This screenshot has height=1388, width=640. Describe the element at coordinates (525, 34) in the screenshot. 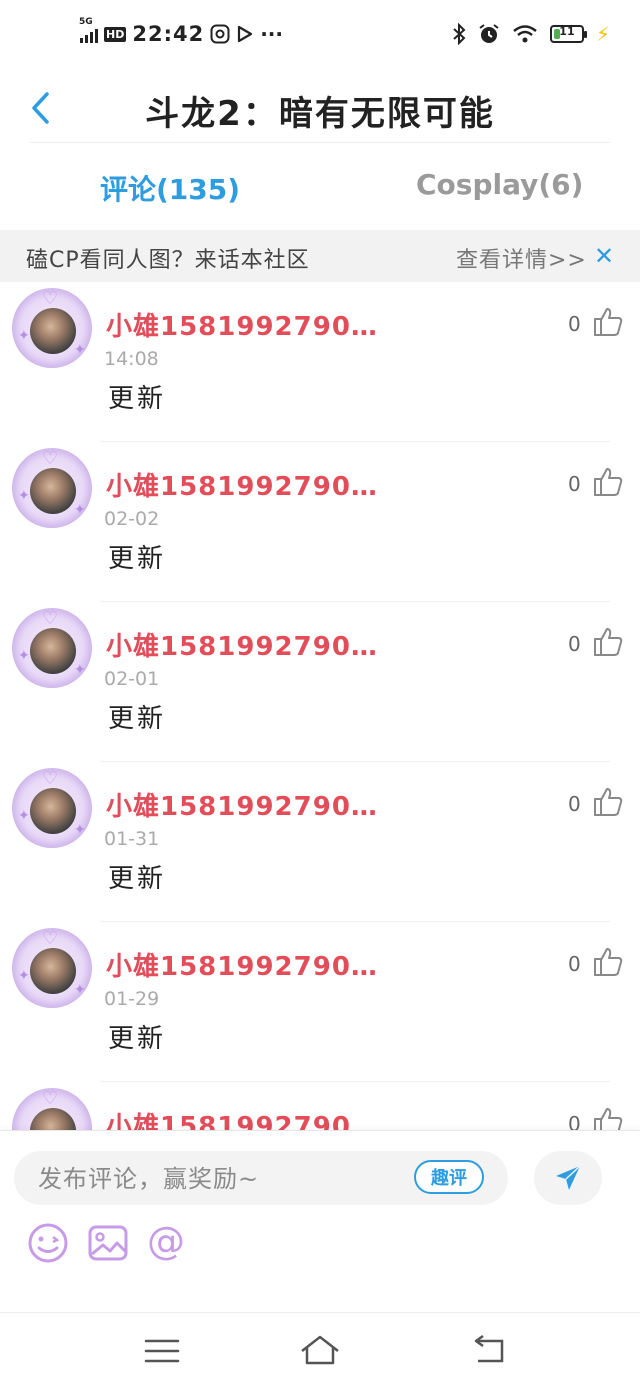

I see `wifi-icon` at that location.